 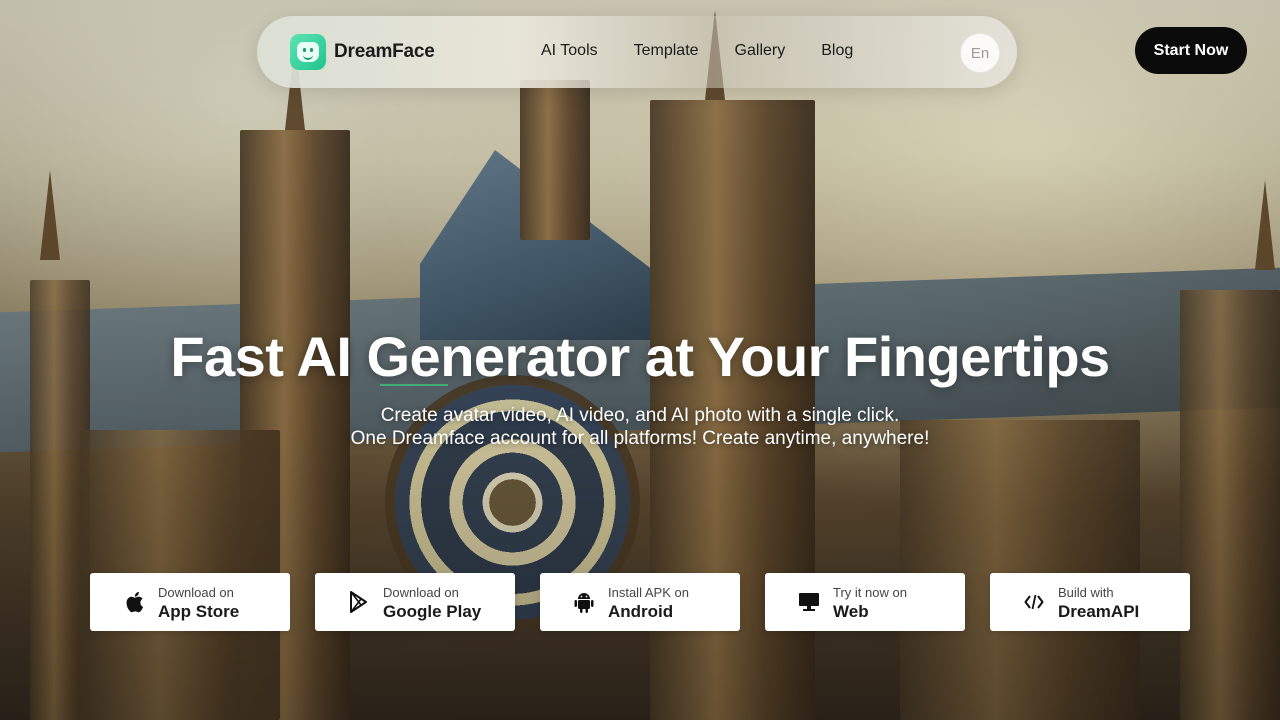 I want to click on nav-link-ai-tools: AI Tools, so click(x=569, y=51).